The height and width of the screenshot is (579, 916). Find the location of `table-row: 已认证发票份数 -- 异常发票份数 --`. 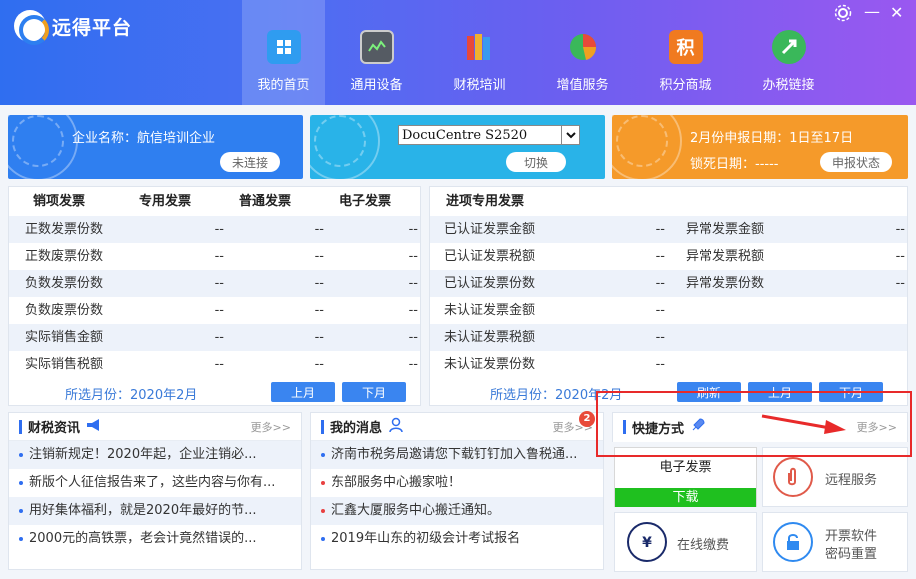

table-row: 已认证发票份数 -- 异常发票份数 -- is located at coordinates (668, 283).